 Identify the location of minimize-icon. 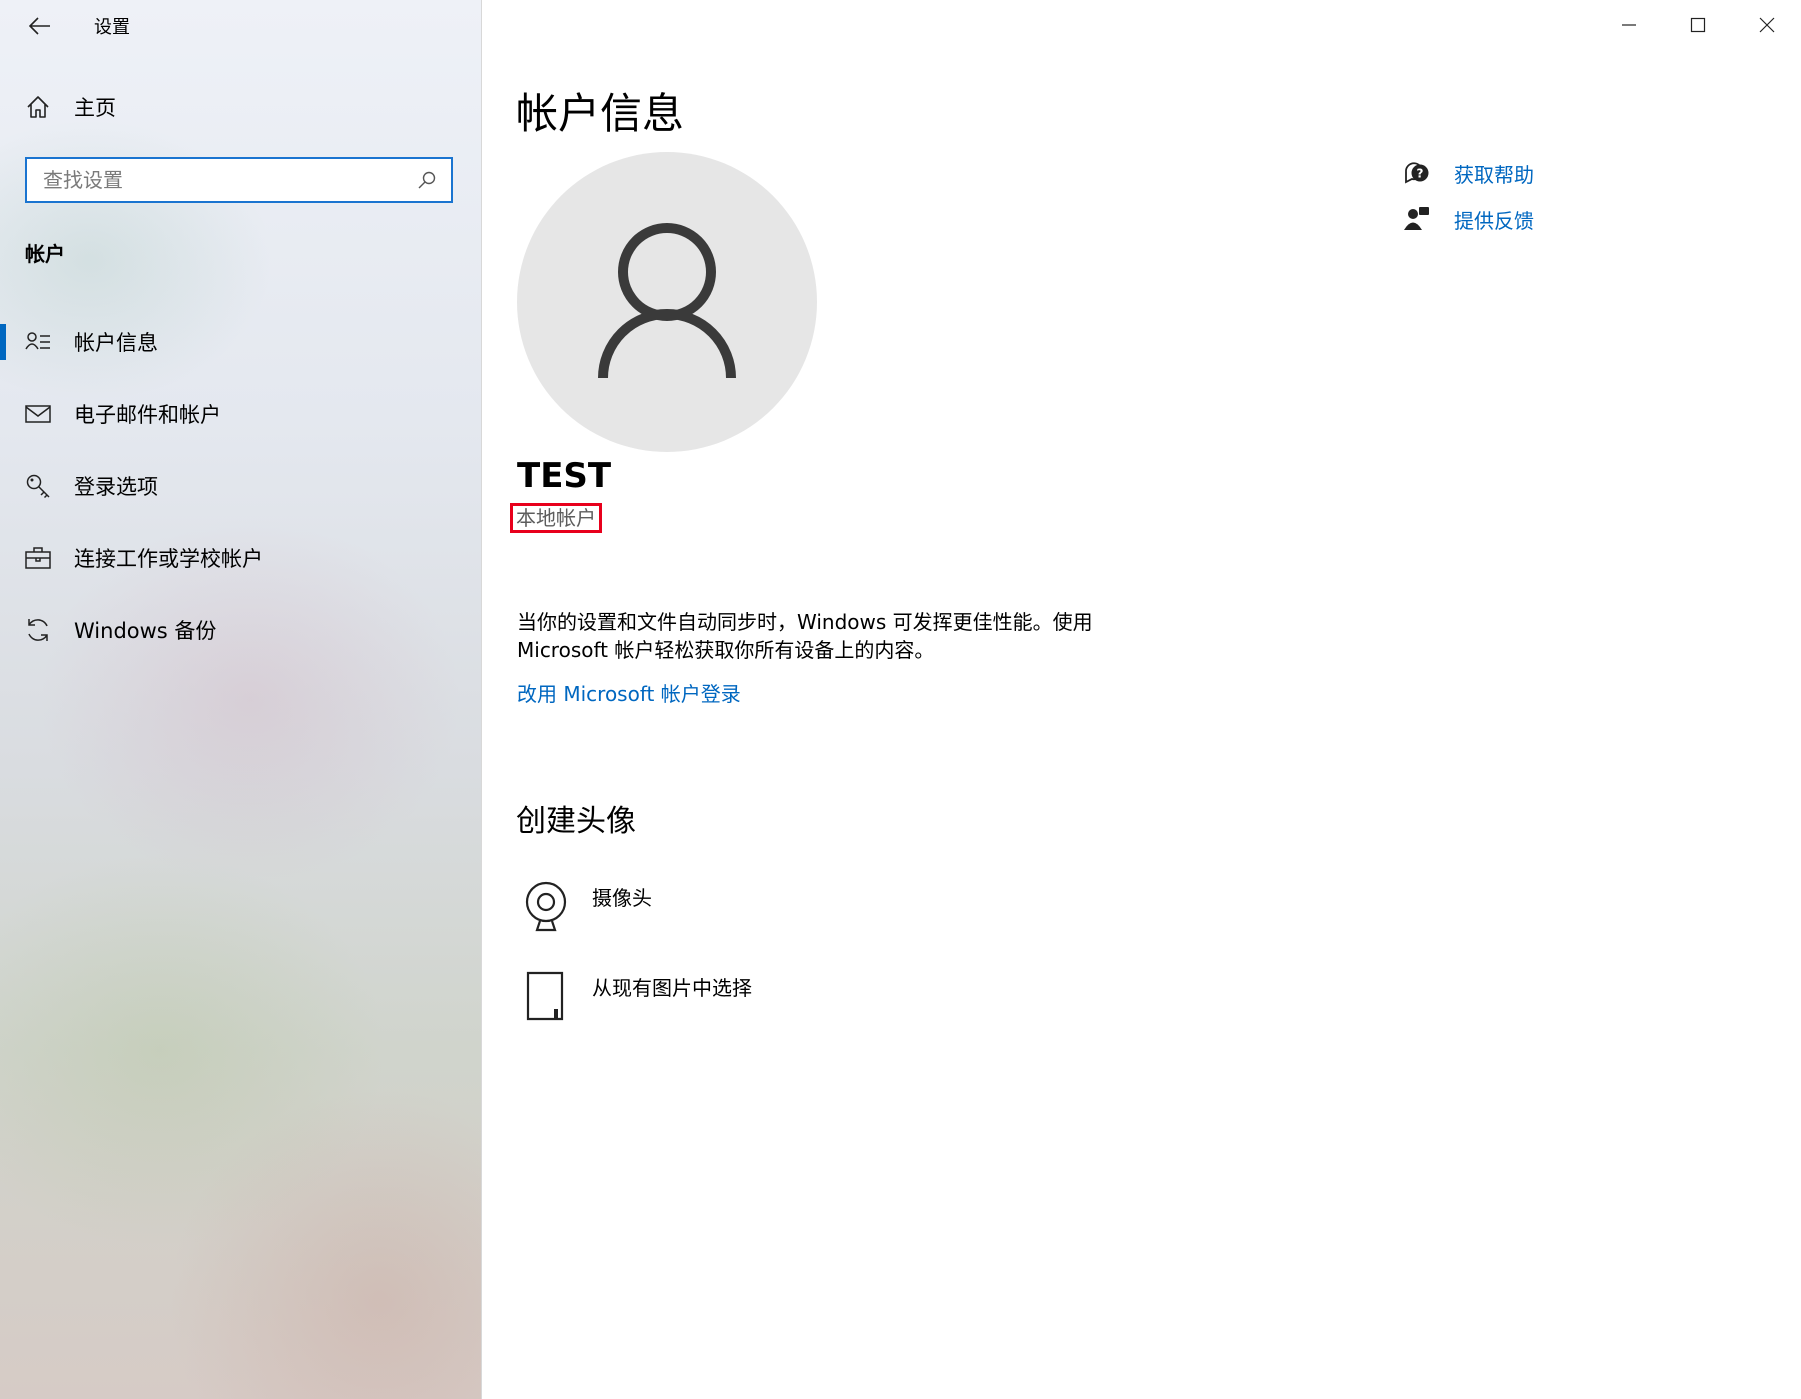
(1628, 25).